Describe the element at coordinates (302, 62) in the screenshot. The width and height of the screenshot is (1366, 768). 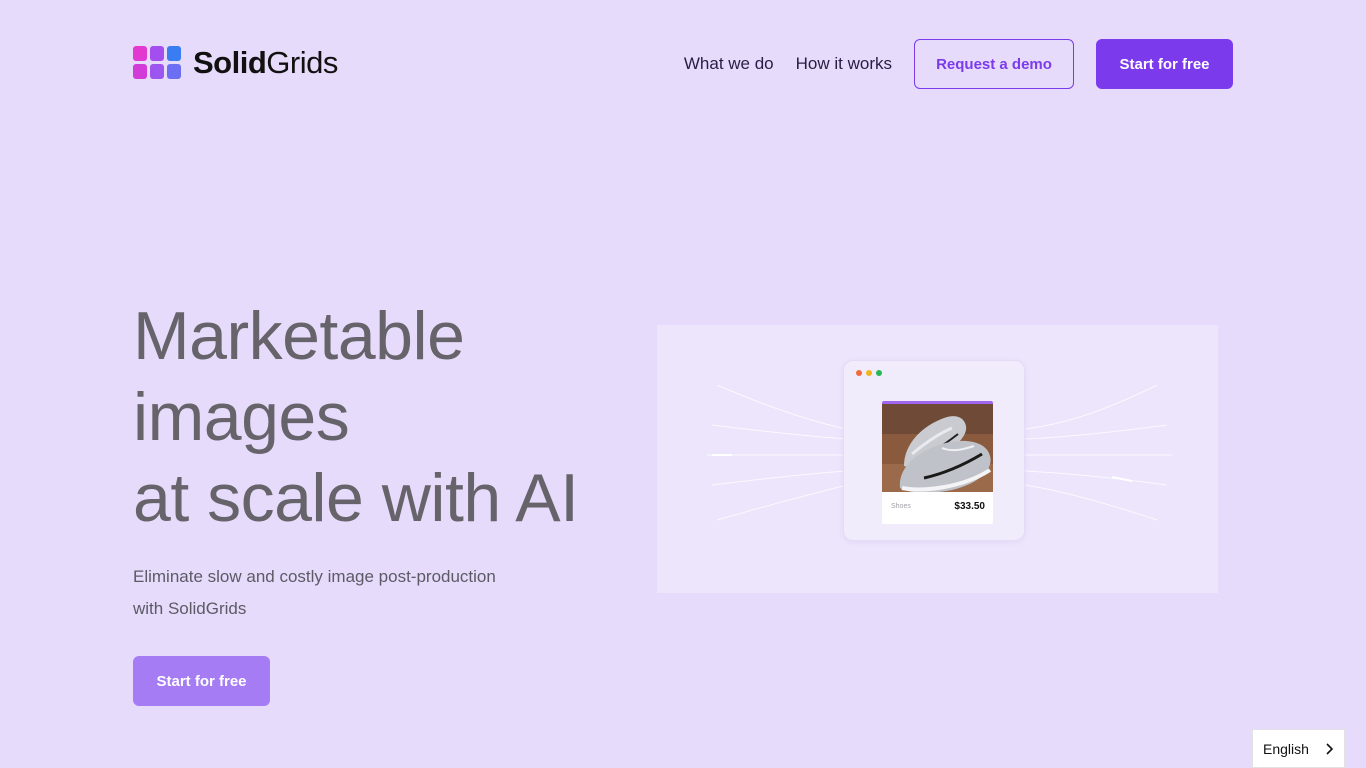
I see `logo-text-light: Grids` at that location.